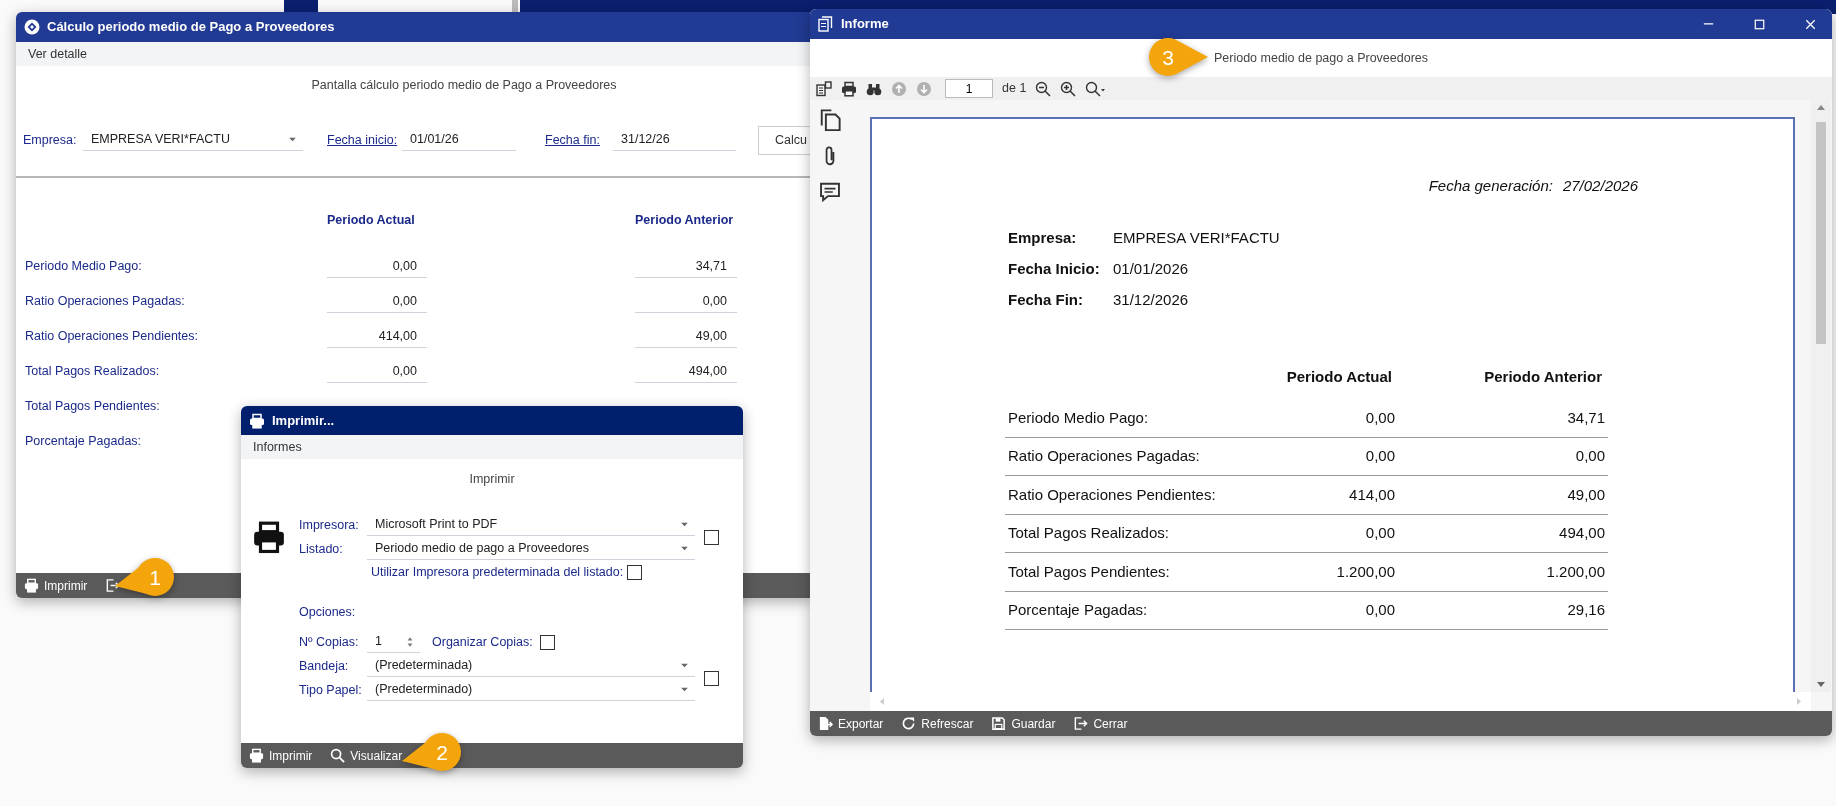 The height and width of the screenshot is (806, 1836). Describe the element at coordinates (191, 27) in the screenshot. I see `window-title: Cálculo periodo medio de Pago a Proveedores` at that location.